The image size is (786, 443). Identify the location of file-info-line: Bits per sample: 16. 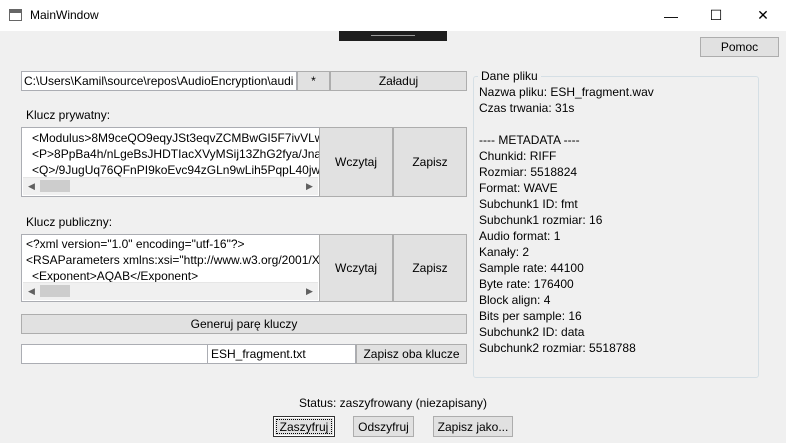
(530, 316).